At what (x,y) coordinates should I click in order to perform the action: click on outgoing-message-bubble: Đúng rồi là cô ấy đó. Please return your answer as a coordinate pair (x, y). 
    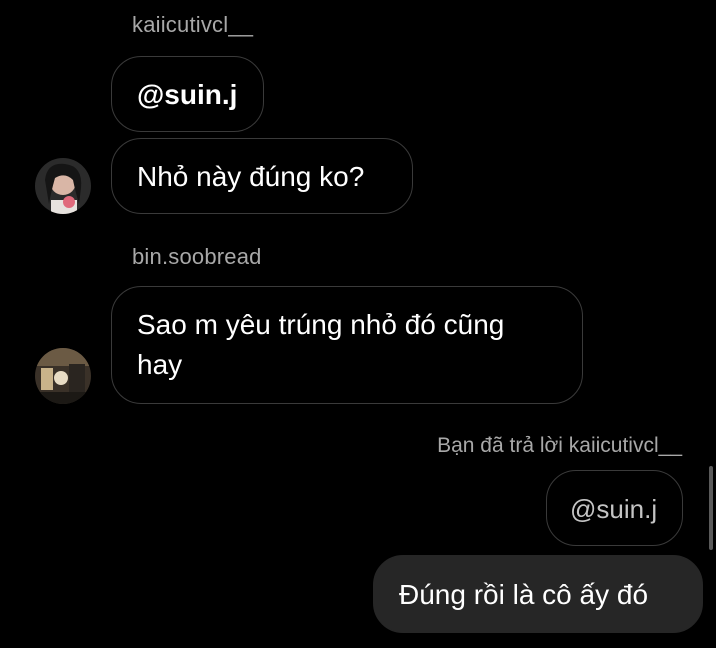
    Looking at the image, I should click on (538, 594).